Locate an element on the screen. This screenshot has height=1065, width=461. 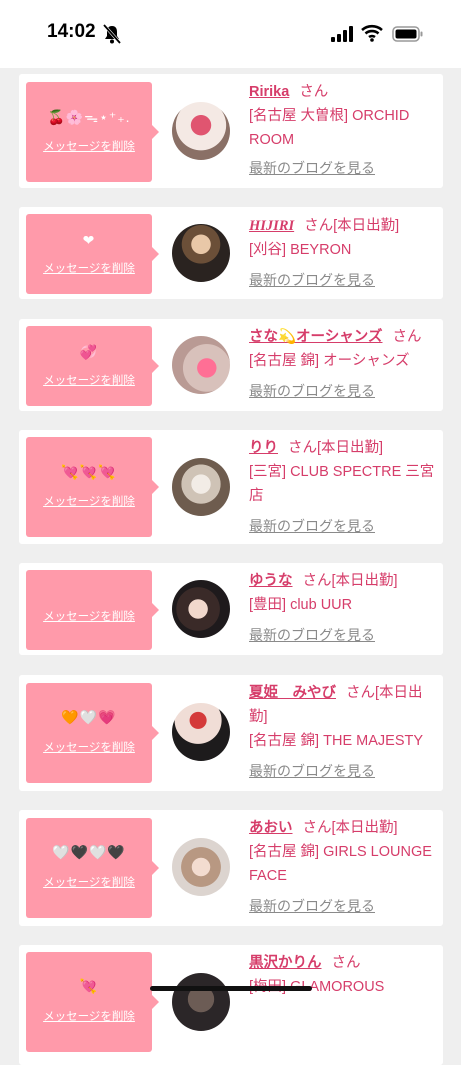
shop-name: [名古屋 錦] GIRLS LOUNGE FACE is located at coordinates (340, 864).